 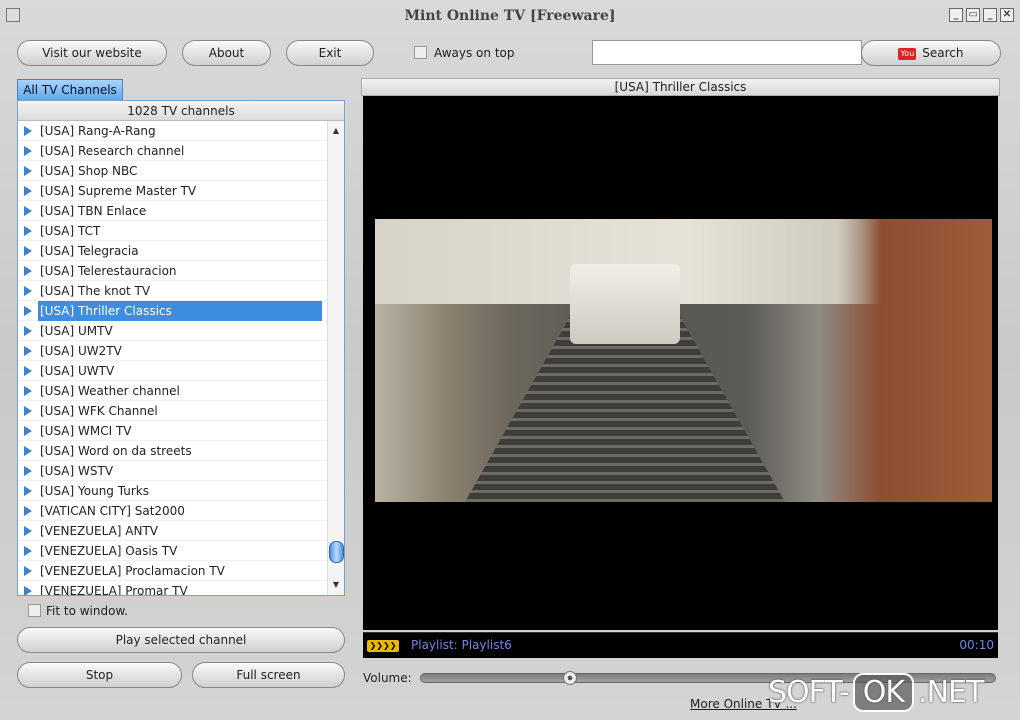 What do you see at coordinates (976, 645) in the screenshot?
I see `play-time: 00:10` at bounding box center [976, 645].